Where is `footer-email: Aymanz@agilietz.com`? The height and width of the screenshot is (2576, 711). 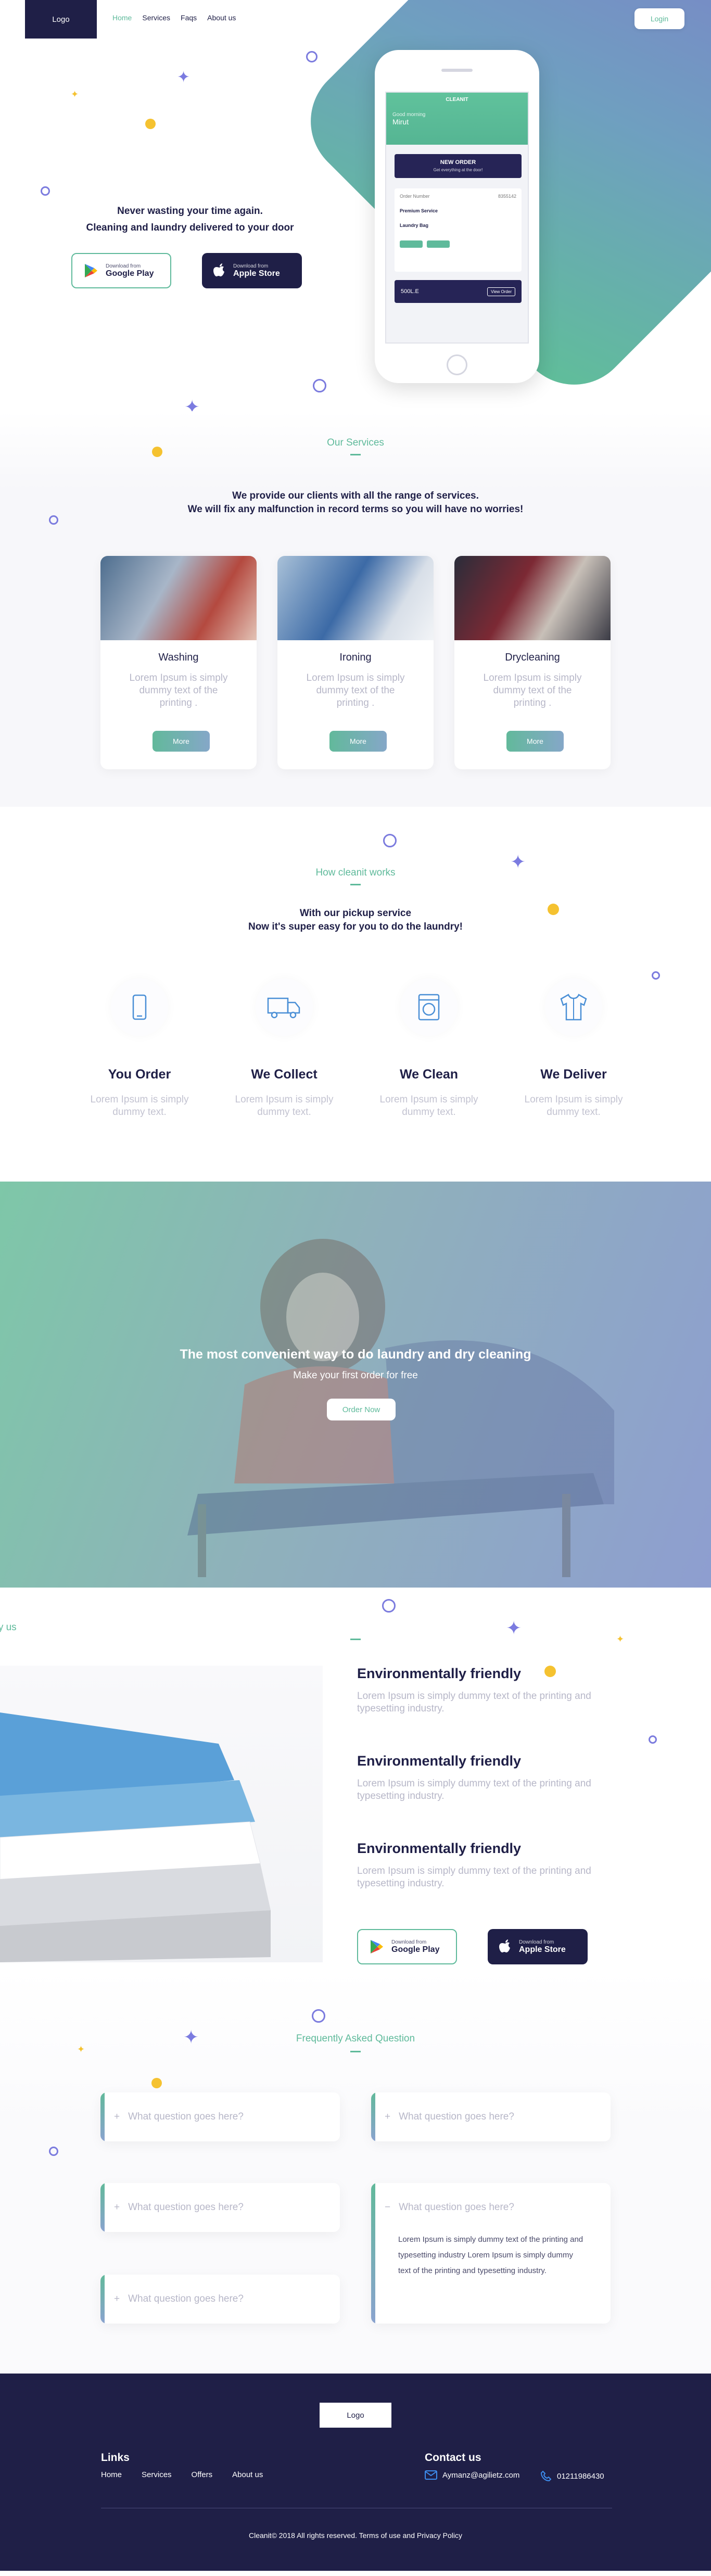
footer-email: Aymanz@agilietz.com is located at coordinates (472, 2475).